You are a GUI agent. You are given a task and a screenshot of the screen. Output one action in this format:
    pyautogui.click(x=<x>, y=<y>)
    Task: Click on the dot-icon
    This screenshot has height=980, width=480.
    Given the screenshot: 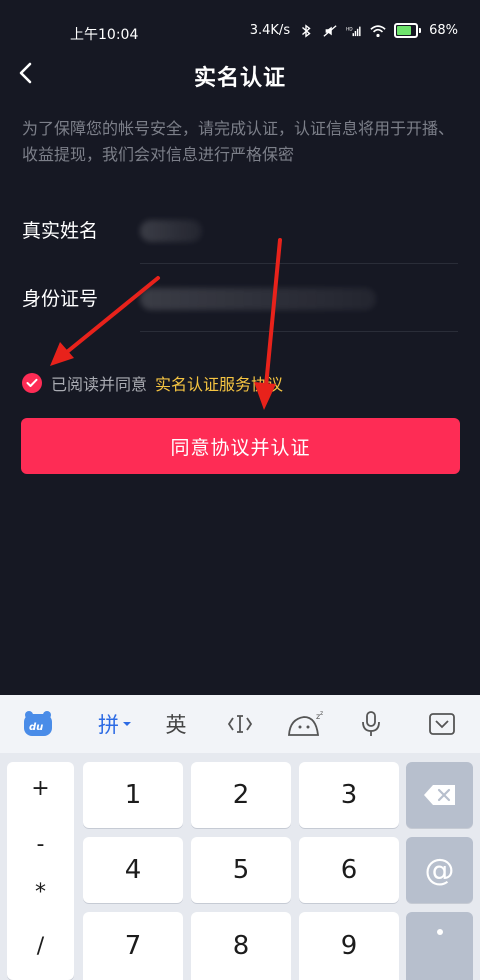 What is the action you would take?
    pyautogui.click(x=439, y=932)
    